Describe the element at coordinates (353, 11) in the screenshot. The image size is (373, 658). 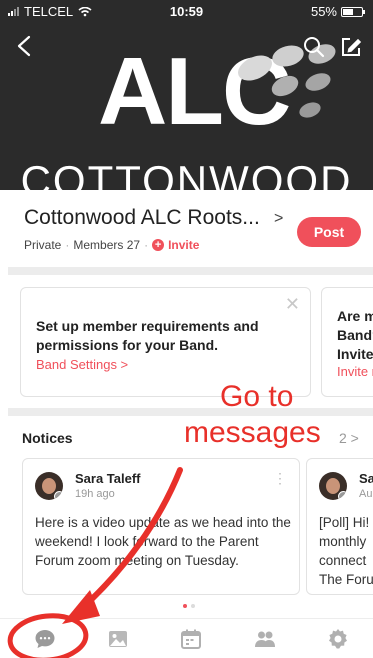
I see `battery-icon` at that location.